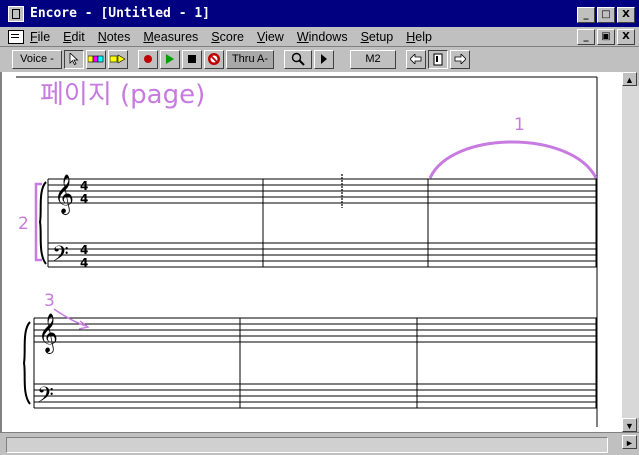 The width and height of the screenshot is (639, 455). I want to click on record-icon, so click(148, 59).